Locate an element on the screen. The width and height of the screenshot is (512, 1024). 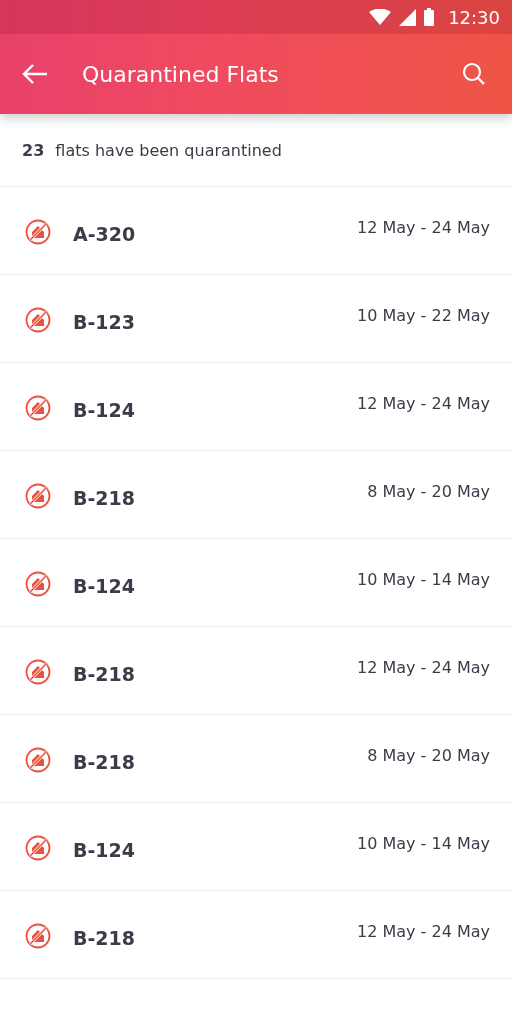
flat-number: B-123 is located at coordinates (105, 321).